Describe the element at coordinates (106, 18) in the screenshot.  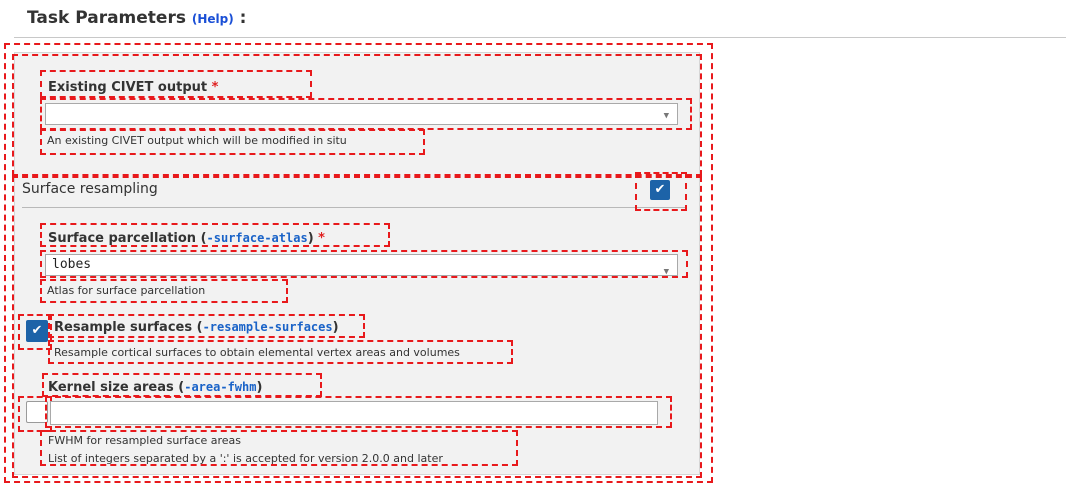
I see `page-title-text: Task Parameters` at that location.